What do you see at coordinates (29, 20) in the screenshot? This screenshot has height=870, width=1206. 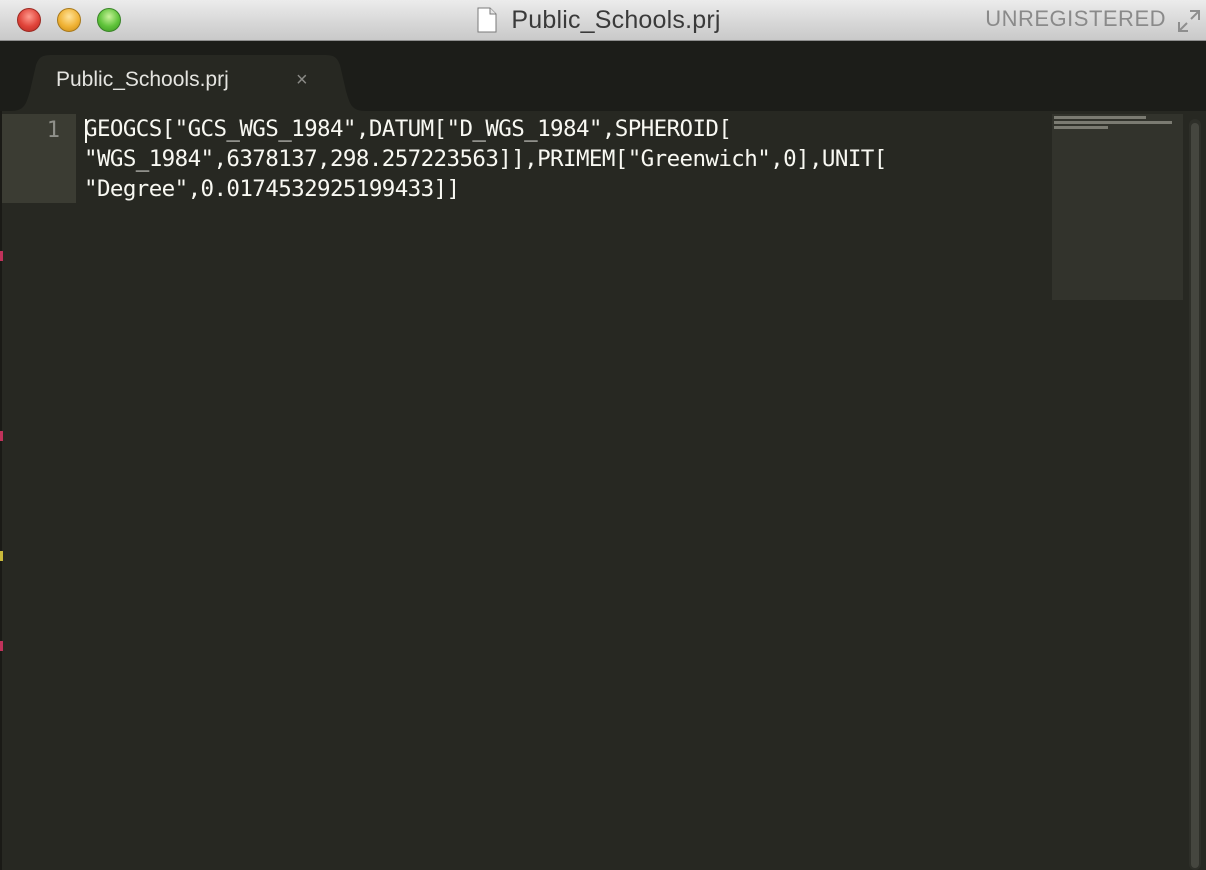 I see `close-button` at bounding box center [29, 20].